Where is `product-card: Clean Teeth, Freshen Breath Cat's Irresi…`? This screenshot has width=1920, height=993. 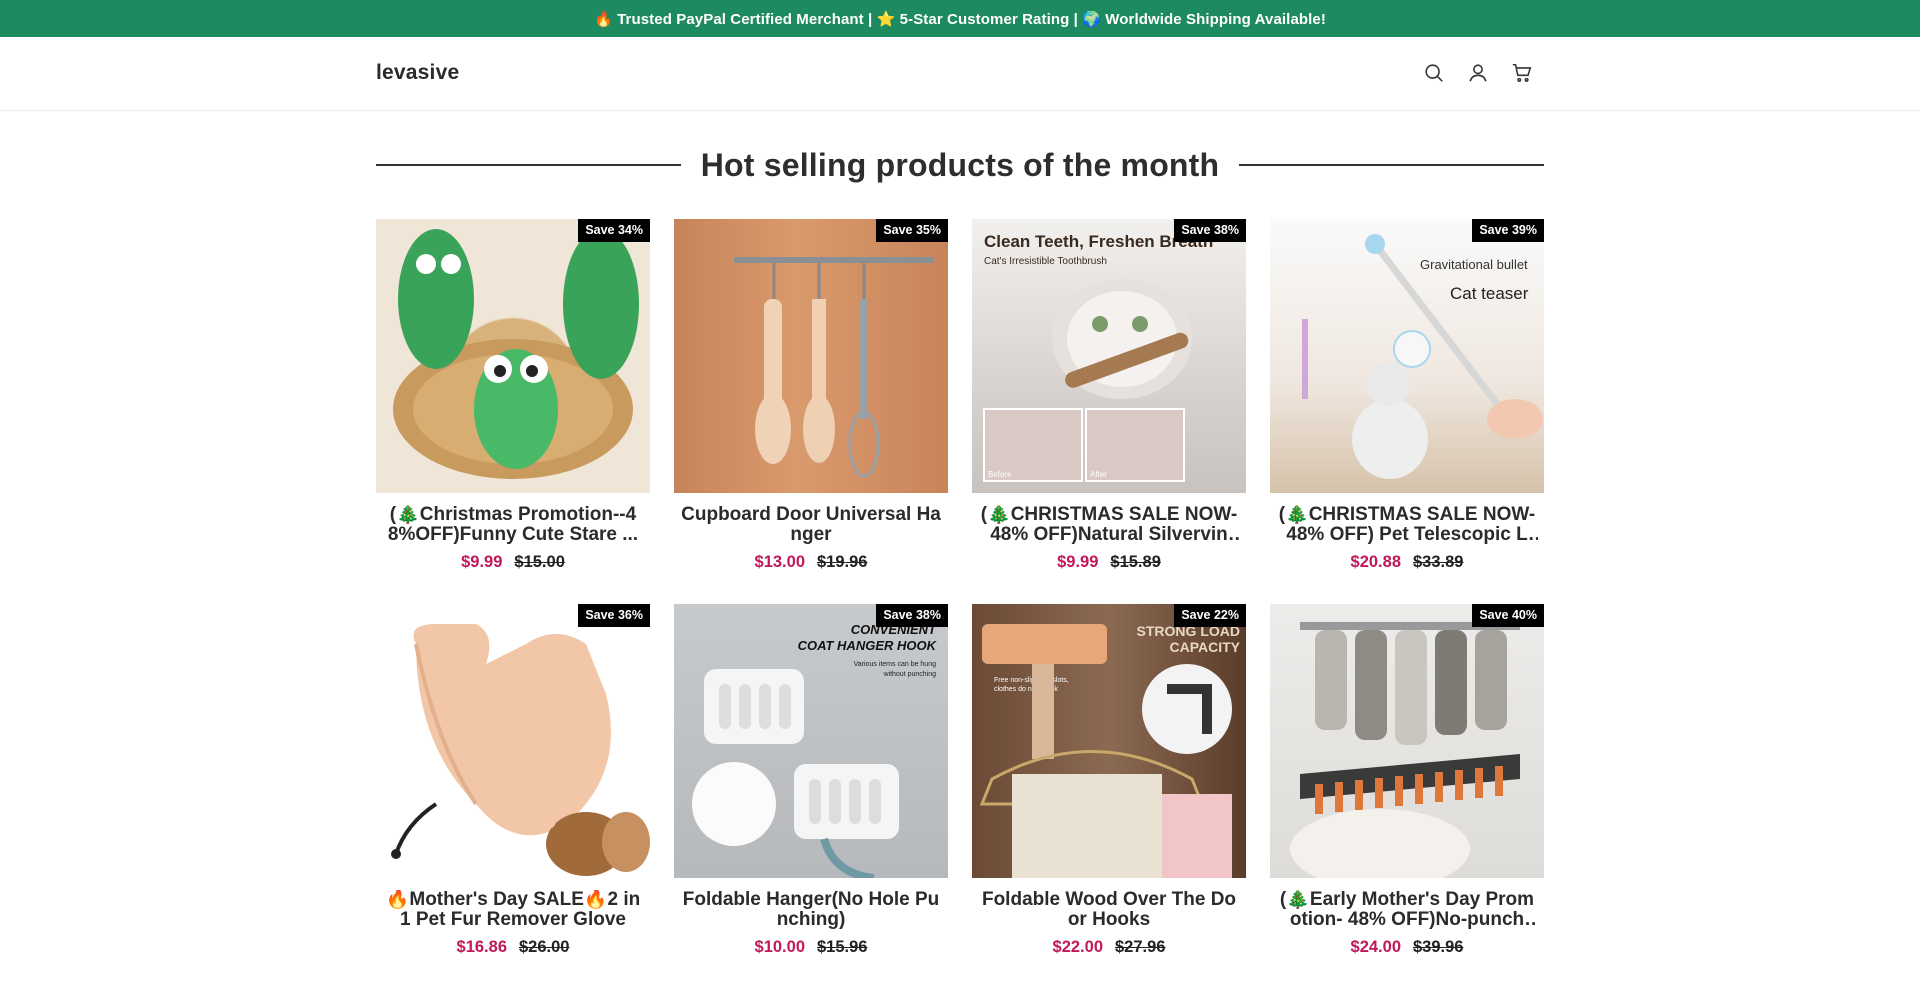
product-card: Clean Teeth, Freshen Breath Cat's Irresi… is located at coordinates (1109, 395).